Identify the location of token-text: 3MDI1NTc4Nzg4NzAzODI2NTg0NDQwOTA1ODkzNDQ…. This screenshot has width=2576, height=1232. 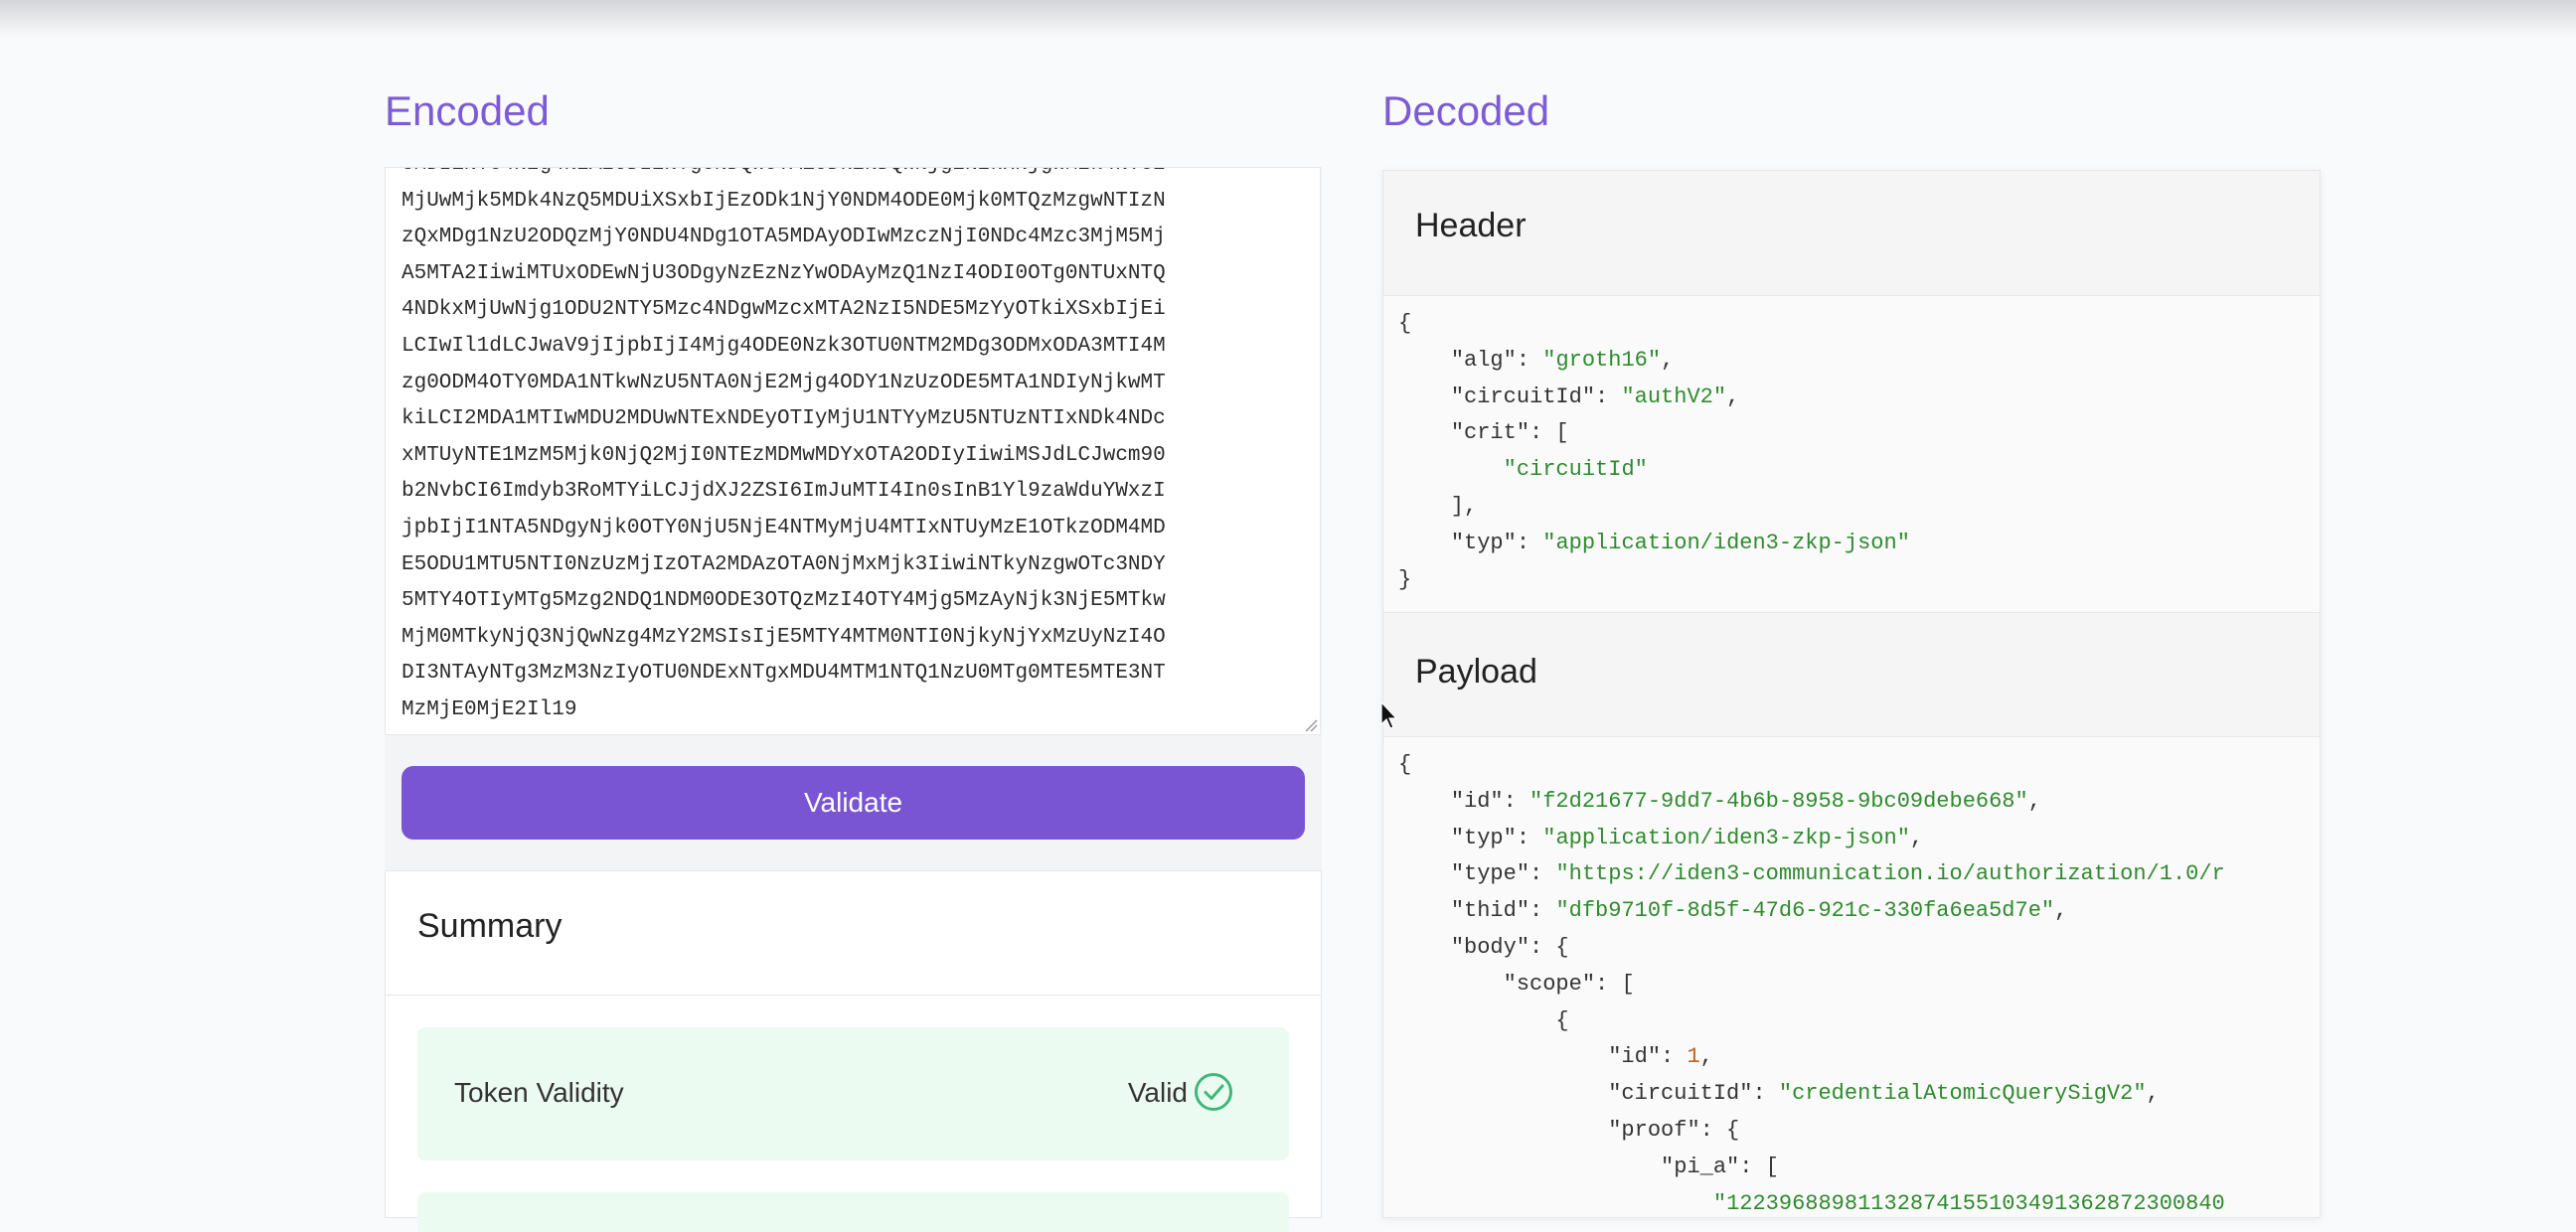
(784, 445).